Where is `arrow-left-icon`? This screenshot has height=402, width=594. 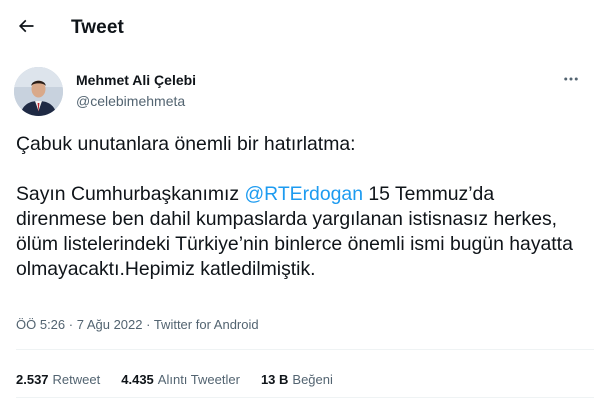 arrow-left-icon is located at coordinates (26, 28).